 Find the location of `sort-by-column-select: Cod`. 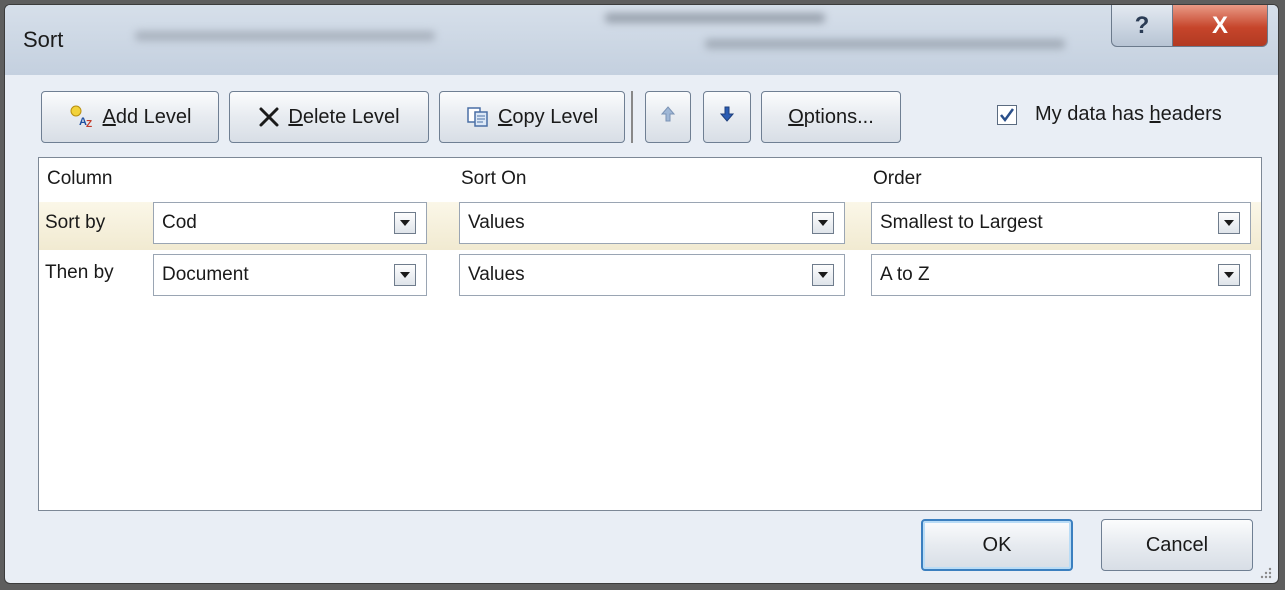

sort-by-column-select: Cod is located at coordinates (290, 223).